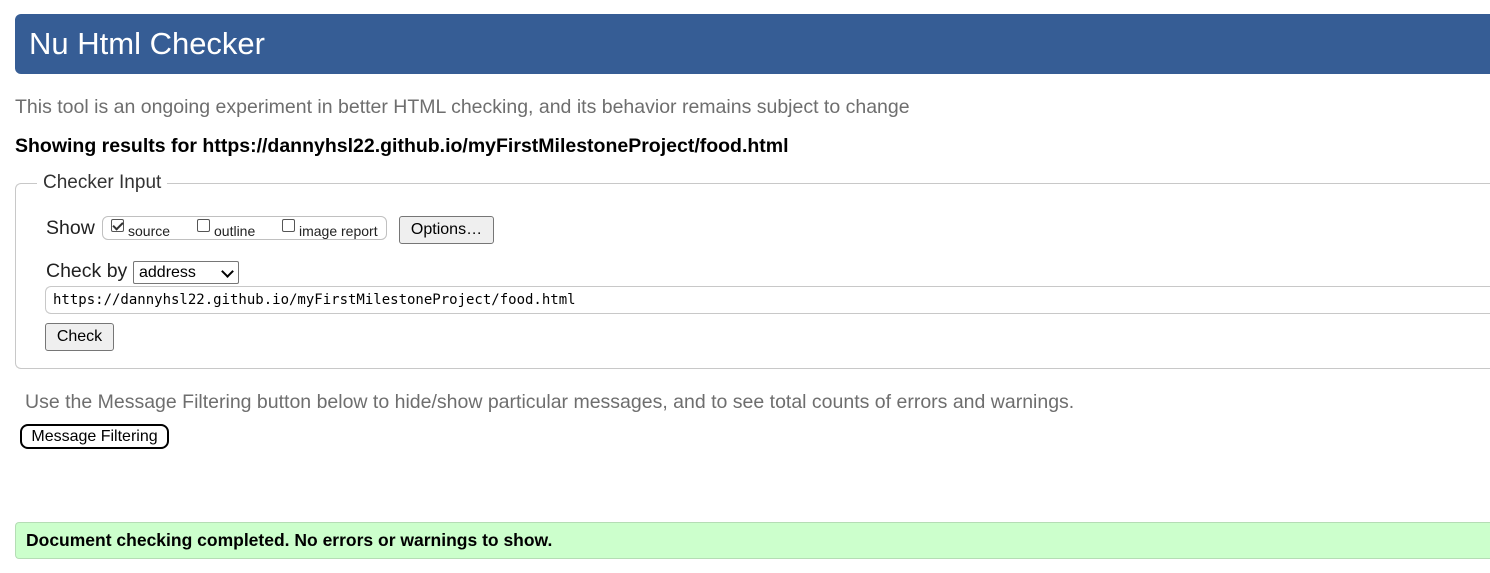  Describe the element at coordinates (234, 231) in the screenshot. I see `outline-checkbox-label: outline` at that location.